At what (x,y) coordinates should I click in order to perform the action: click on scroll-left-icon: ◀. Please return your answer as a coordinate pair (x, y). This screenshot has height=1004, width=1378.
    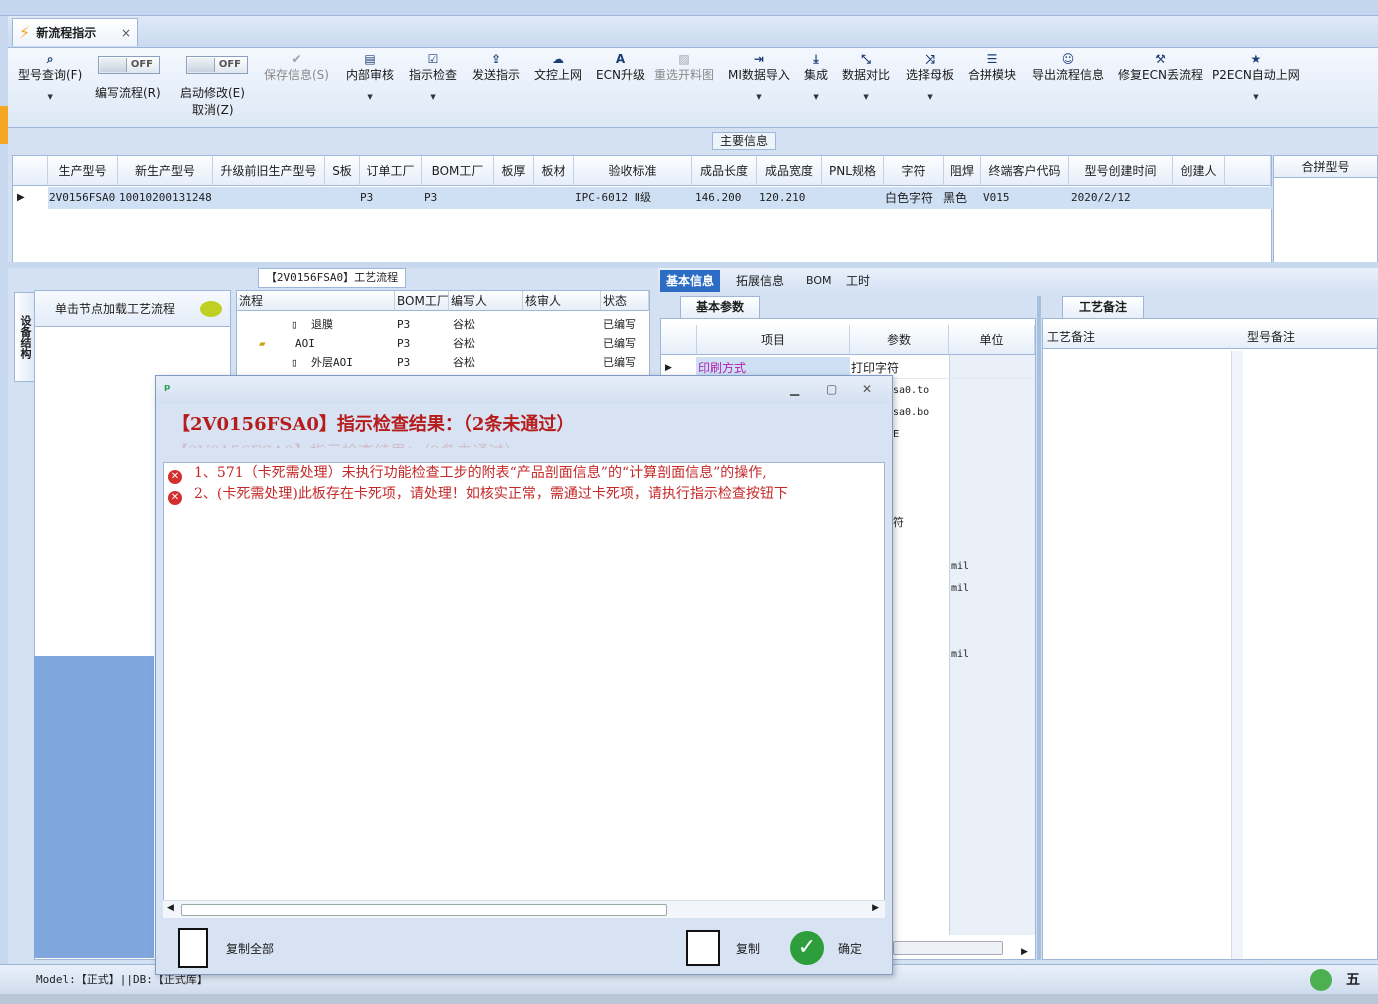
    Looking at the image, I should click on (170, 908).